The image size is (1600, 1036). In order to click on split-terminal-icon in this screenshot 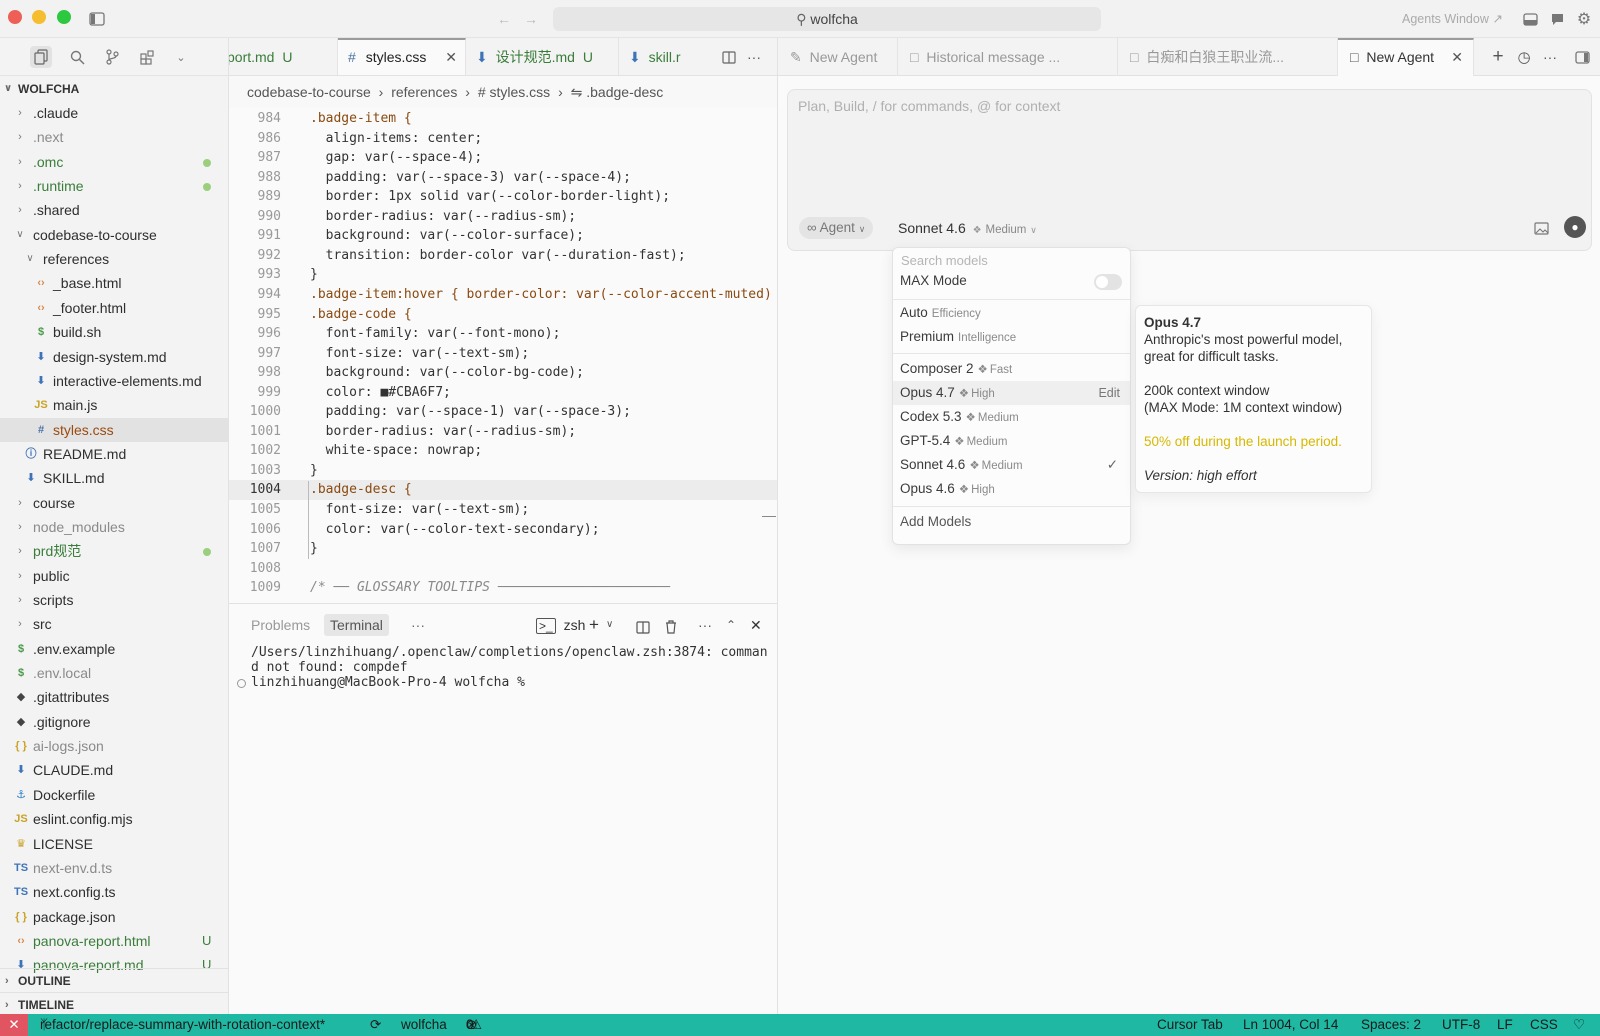, I will do `click(643, 629)`.